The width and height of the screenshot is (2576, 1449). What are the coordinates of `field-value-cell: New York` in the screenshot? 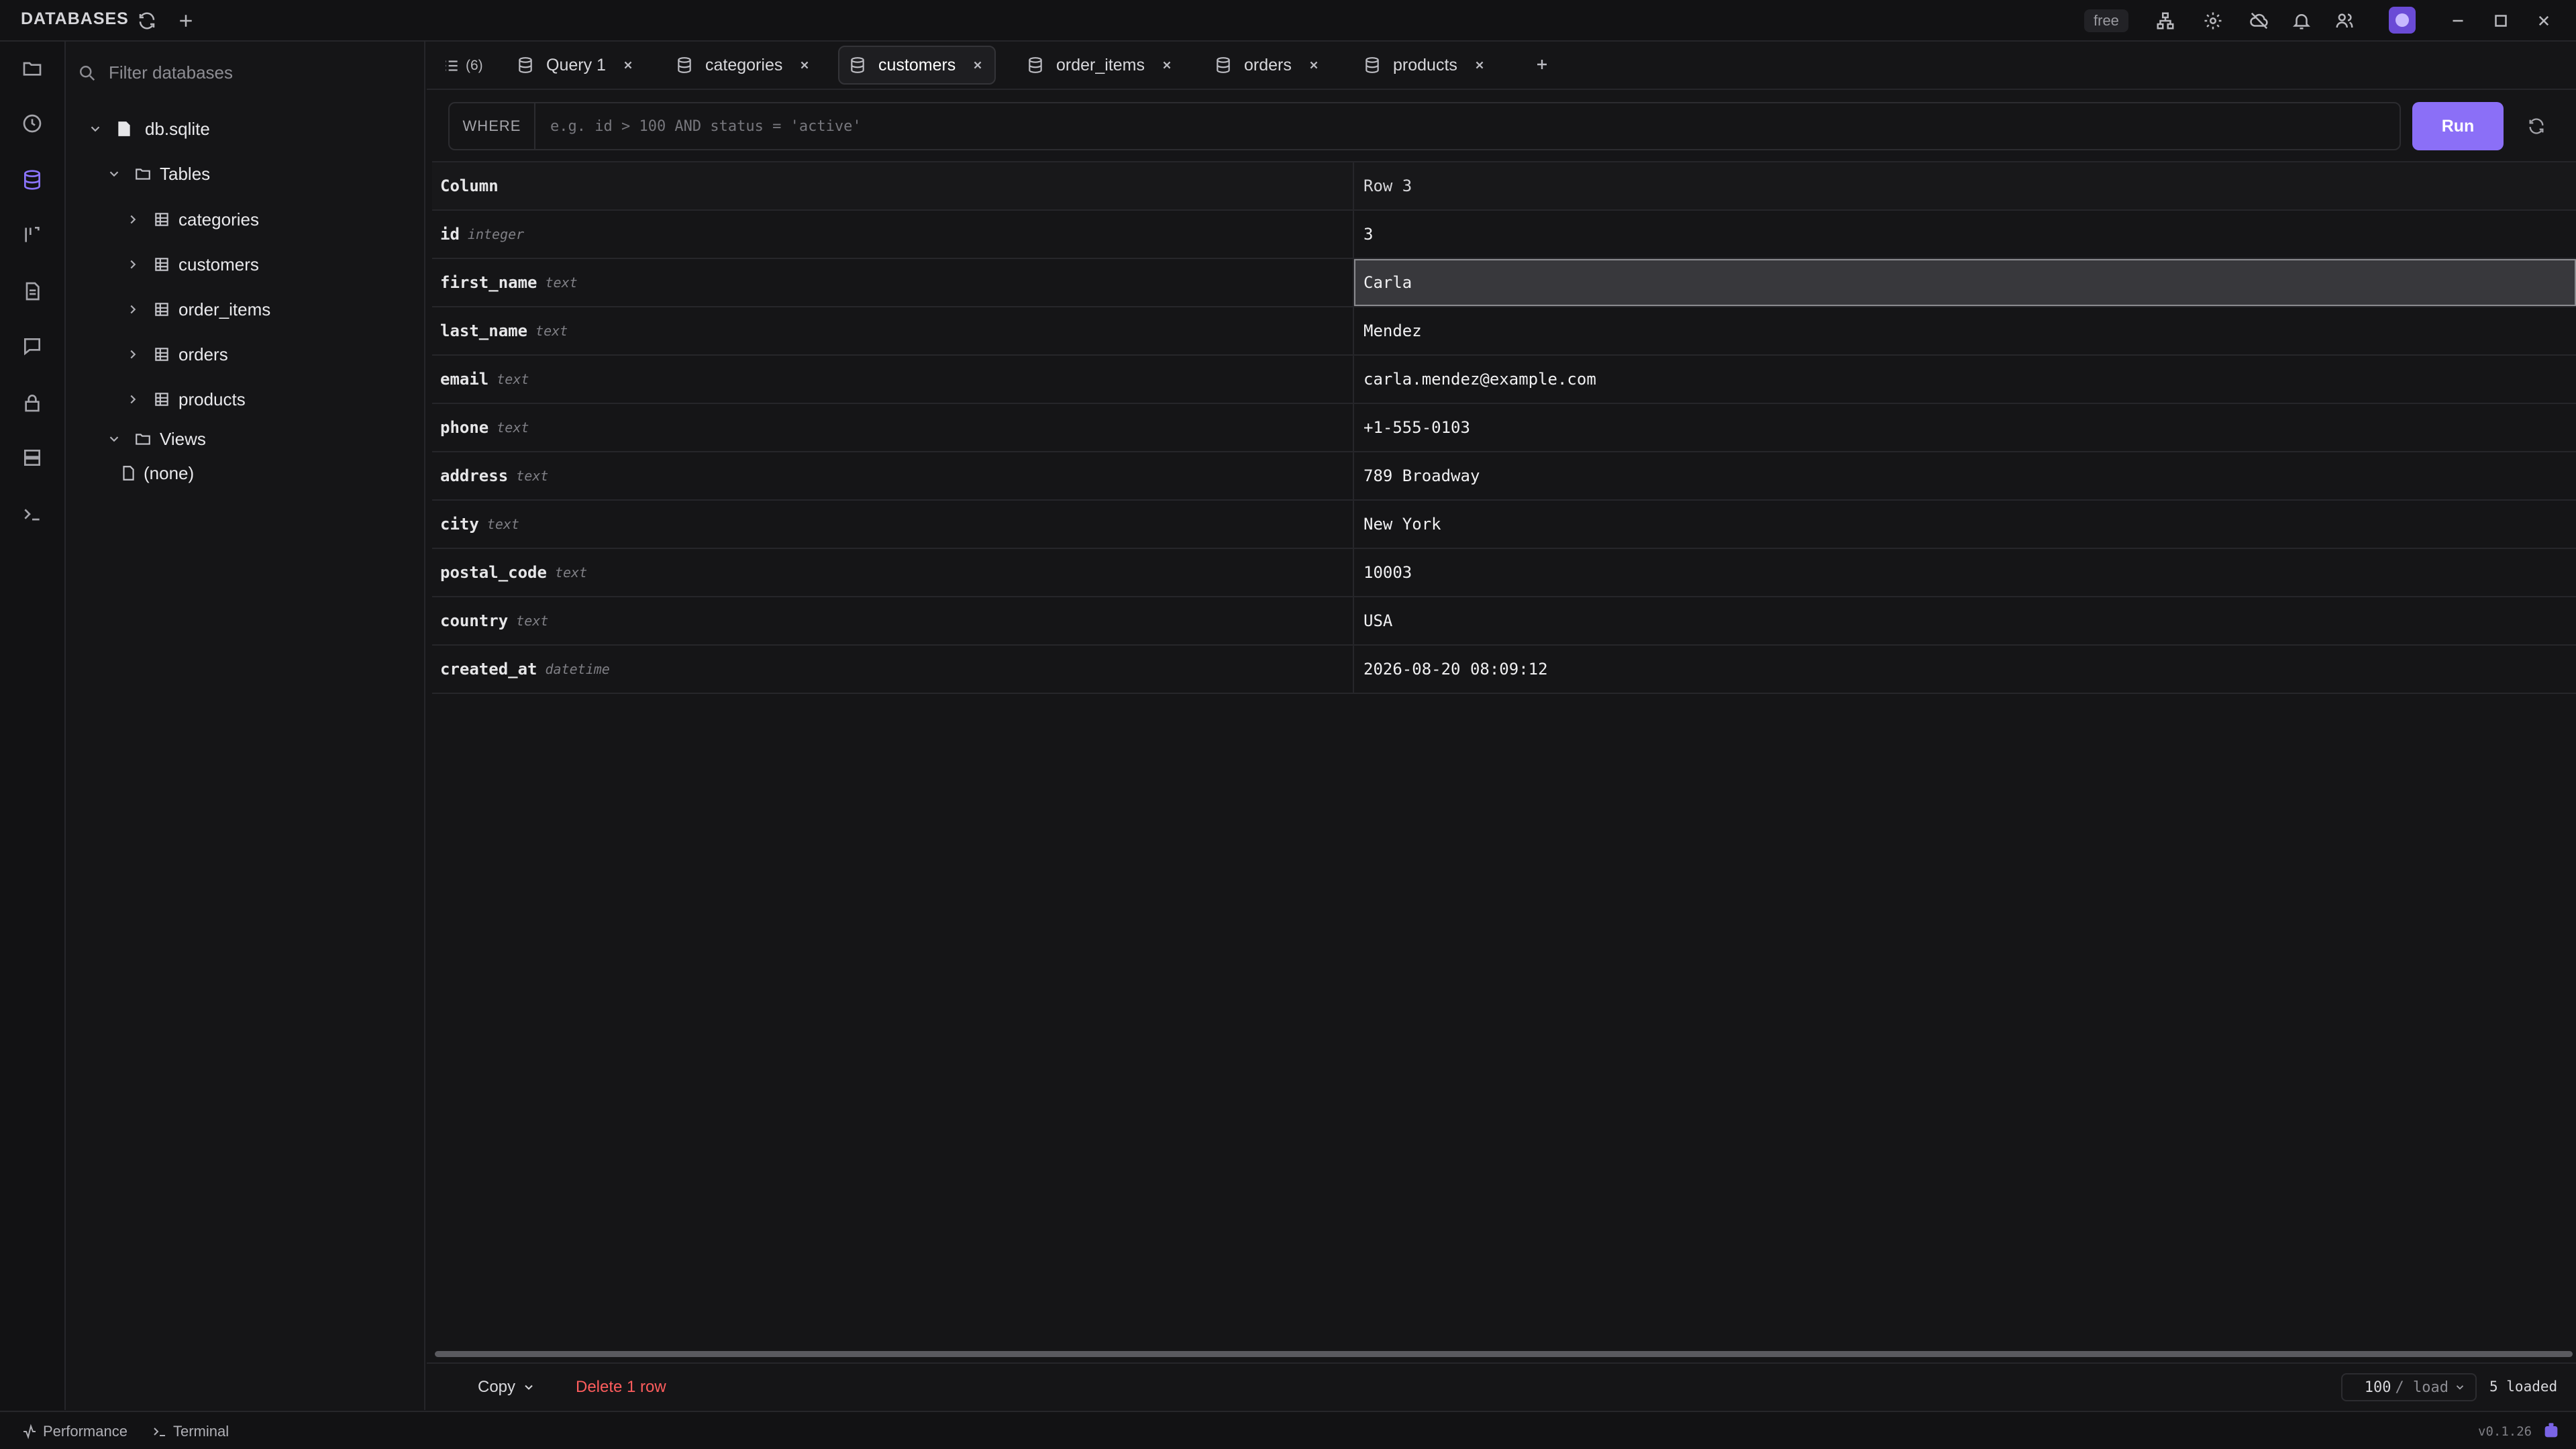 It's located at (1965, 524).